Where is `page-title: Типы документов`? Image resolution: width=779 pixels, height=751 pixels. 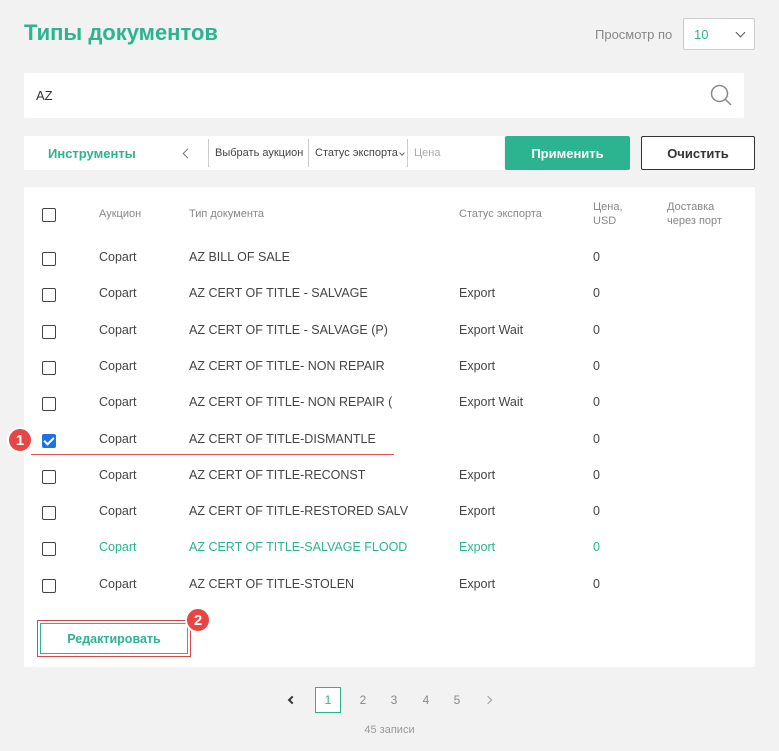 page-title: Типы документов is located at coordinates (121, 32).